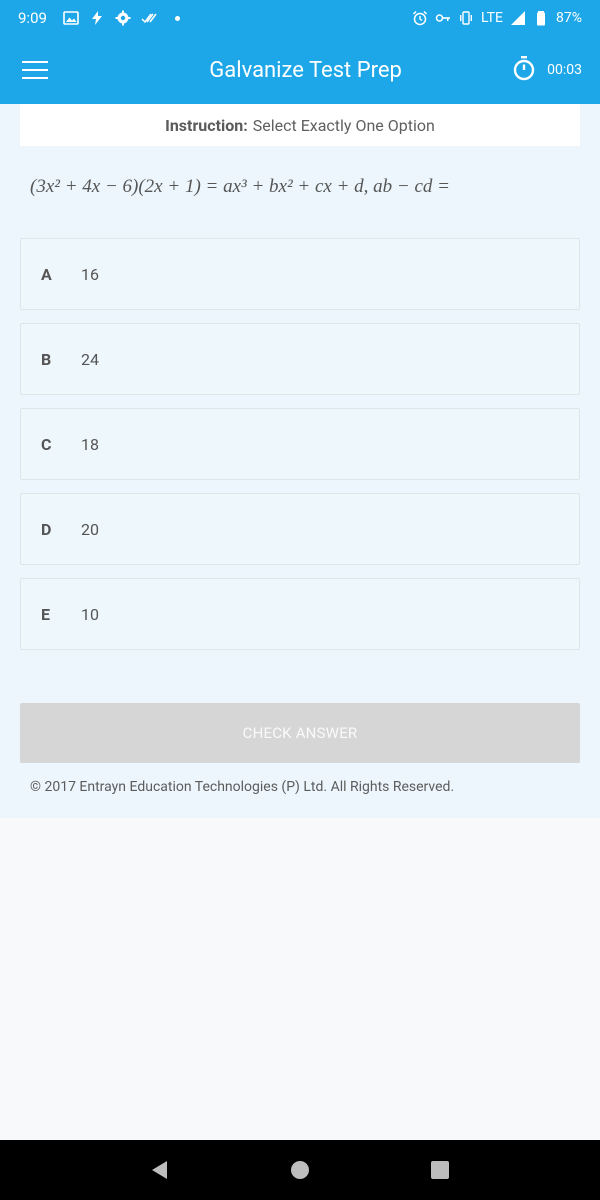 The height and width of the screenshot is (1200, 600). I want to click on menu-button, so click(35, 70).